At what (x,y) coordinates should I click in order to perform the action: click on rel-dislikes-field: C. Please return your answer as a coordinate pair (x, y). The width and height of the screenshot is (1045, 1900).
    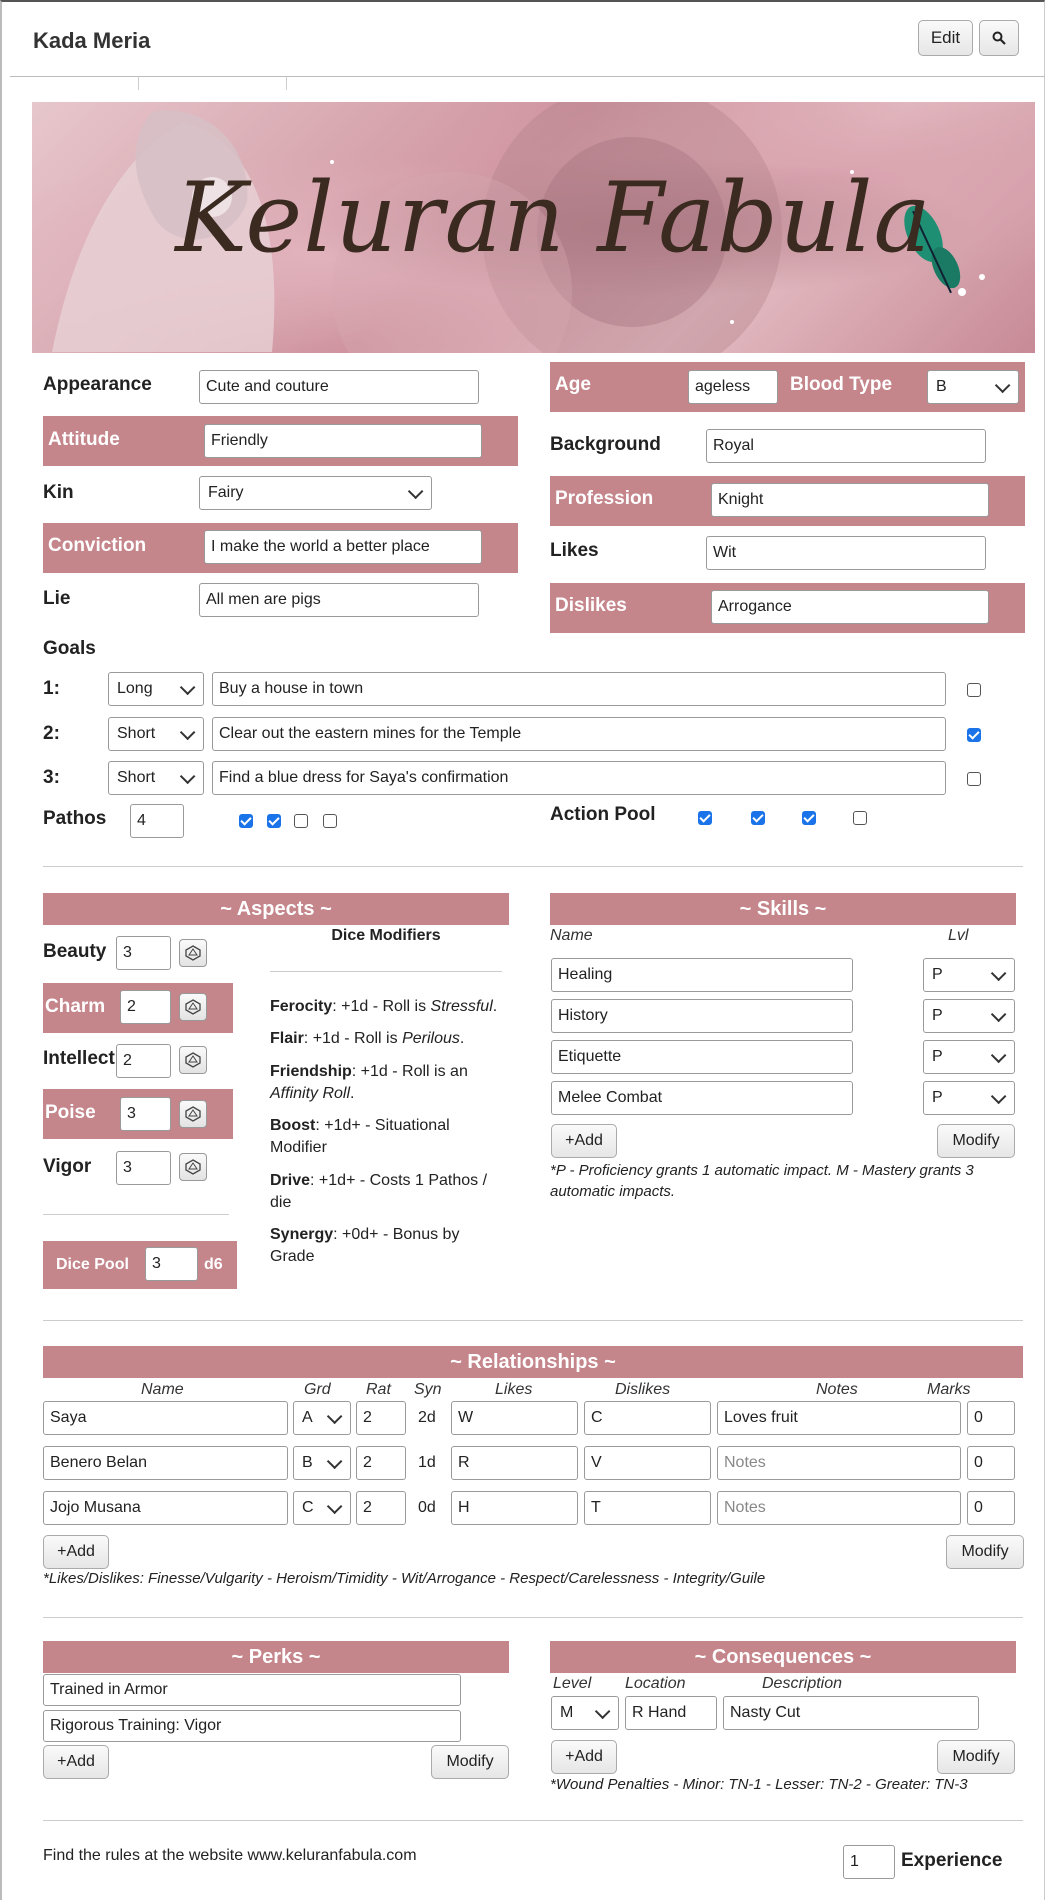
    Looking at the image, I should click on (647, 1418).